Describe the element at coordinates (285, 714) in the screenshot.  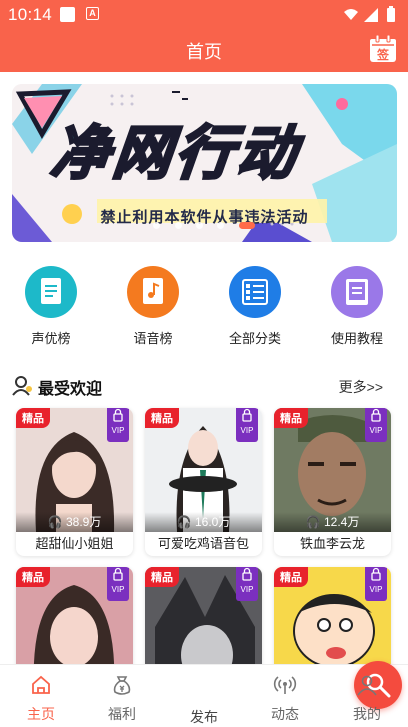
I see `nav-label: 动态` at that location.